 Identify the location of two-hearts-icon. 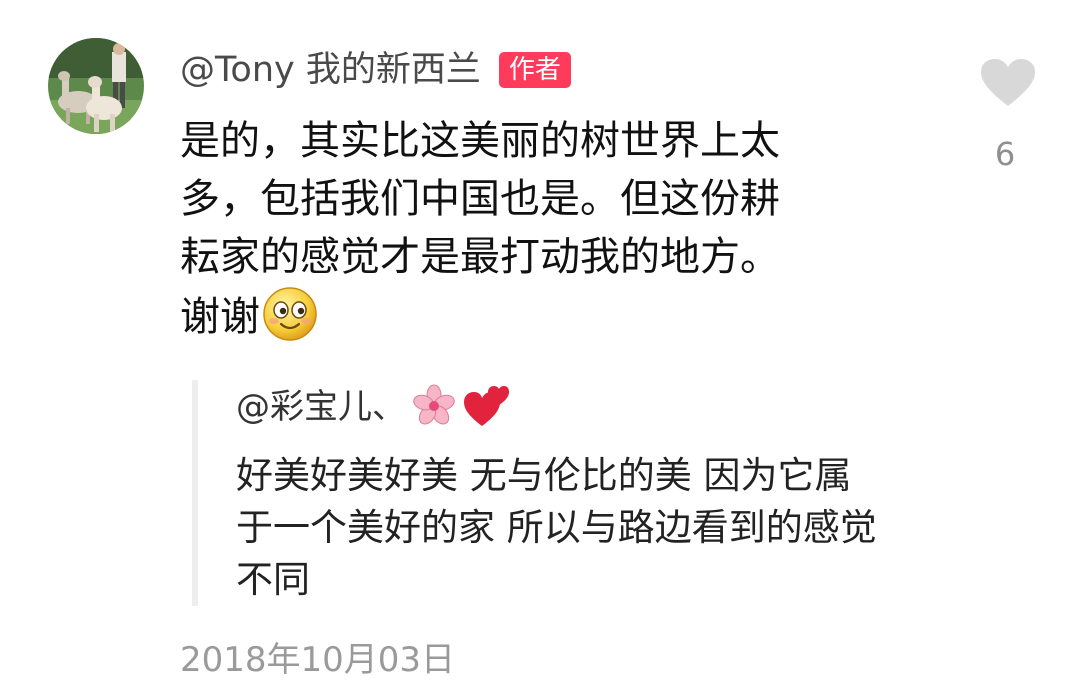
(486, 413).